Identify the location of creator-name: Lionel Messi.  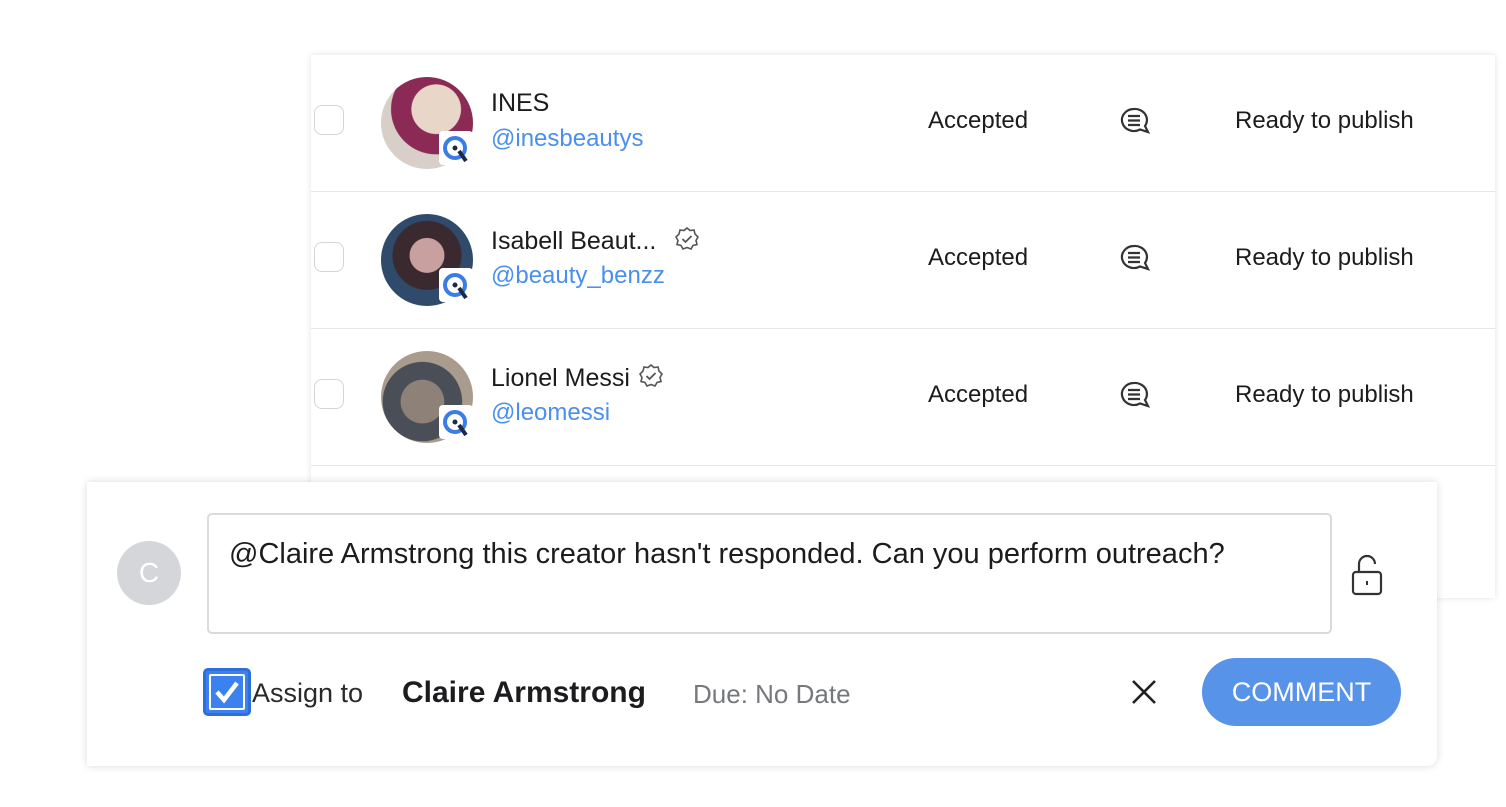
(577, 379).